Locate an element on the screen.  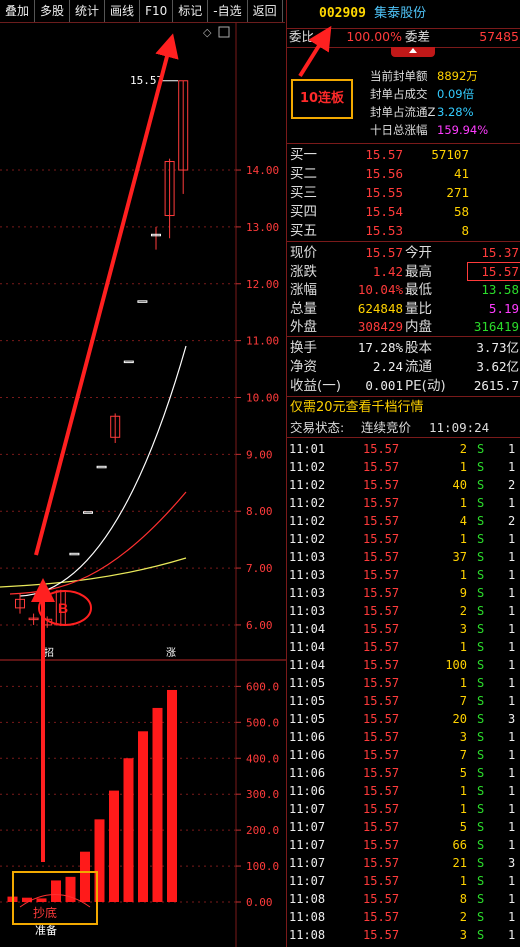
bid-label: 买三 is located at coordinates (303, 193).